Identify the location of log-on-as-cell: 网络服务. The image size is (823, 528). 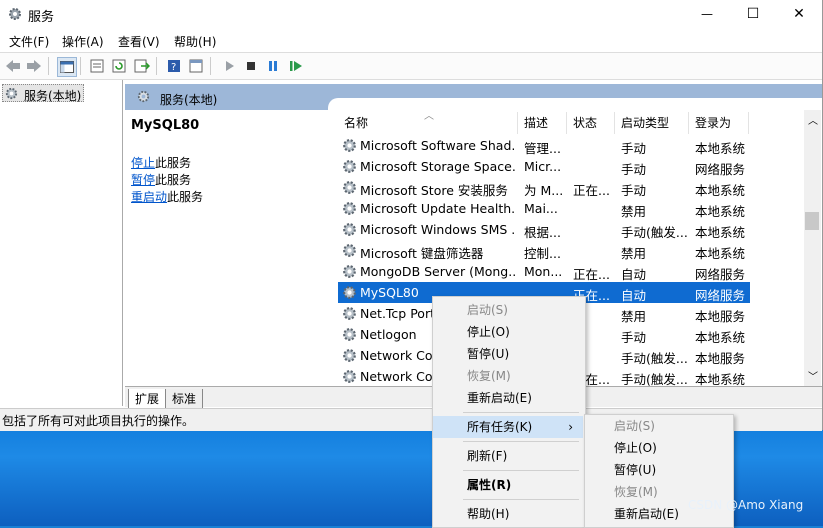
(720, 274).